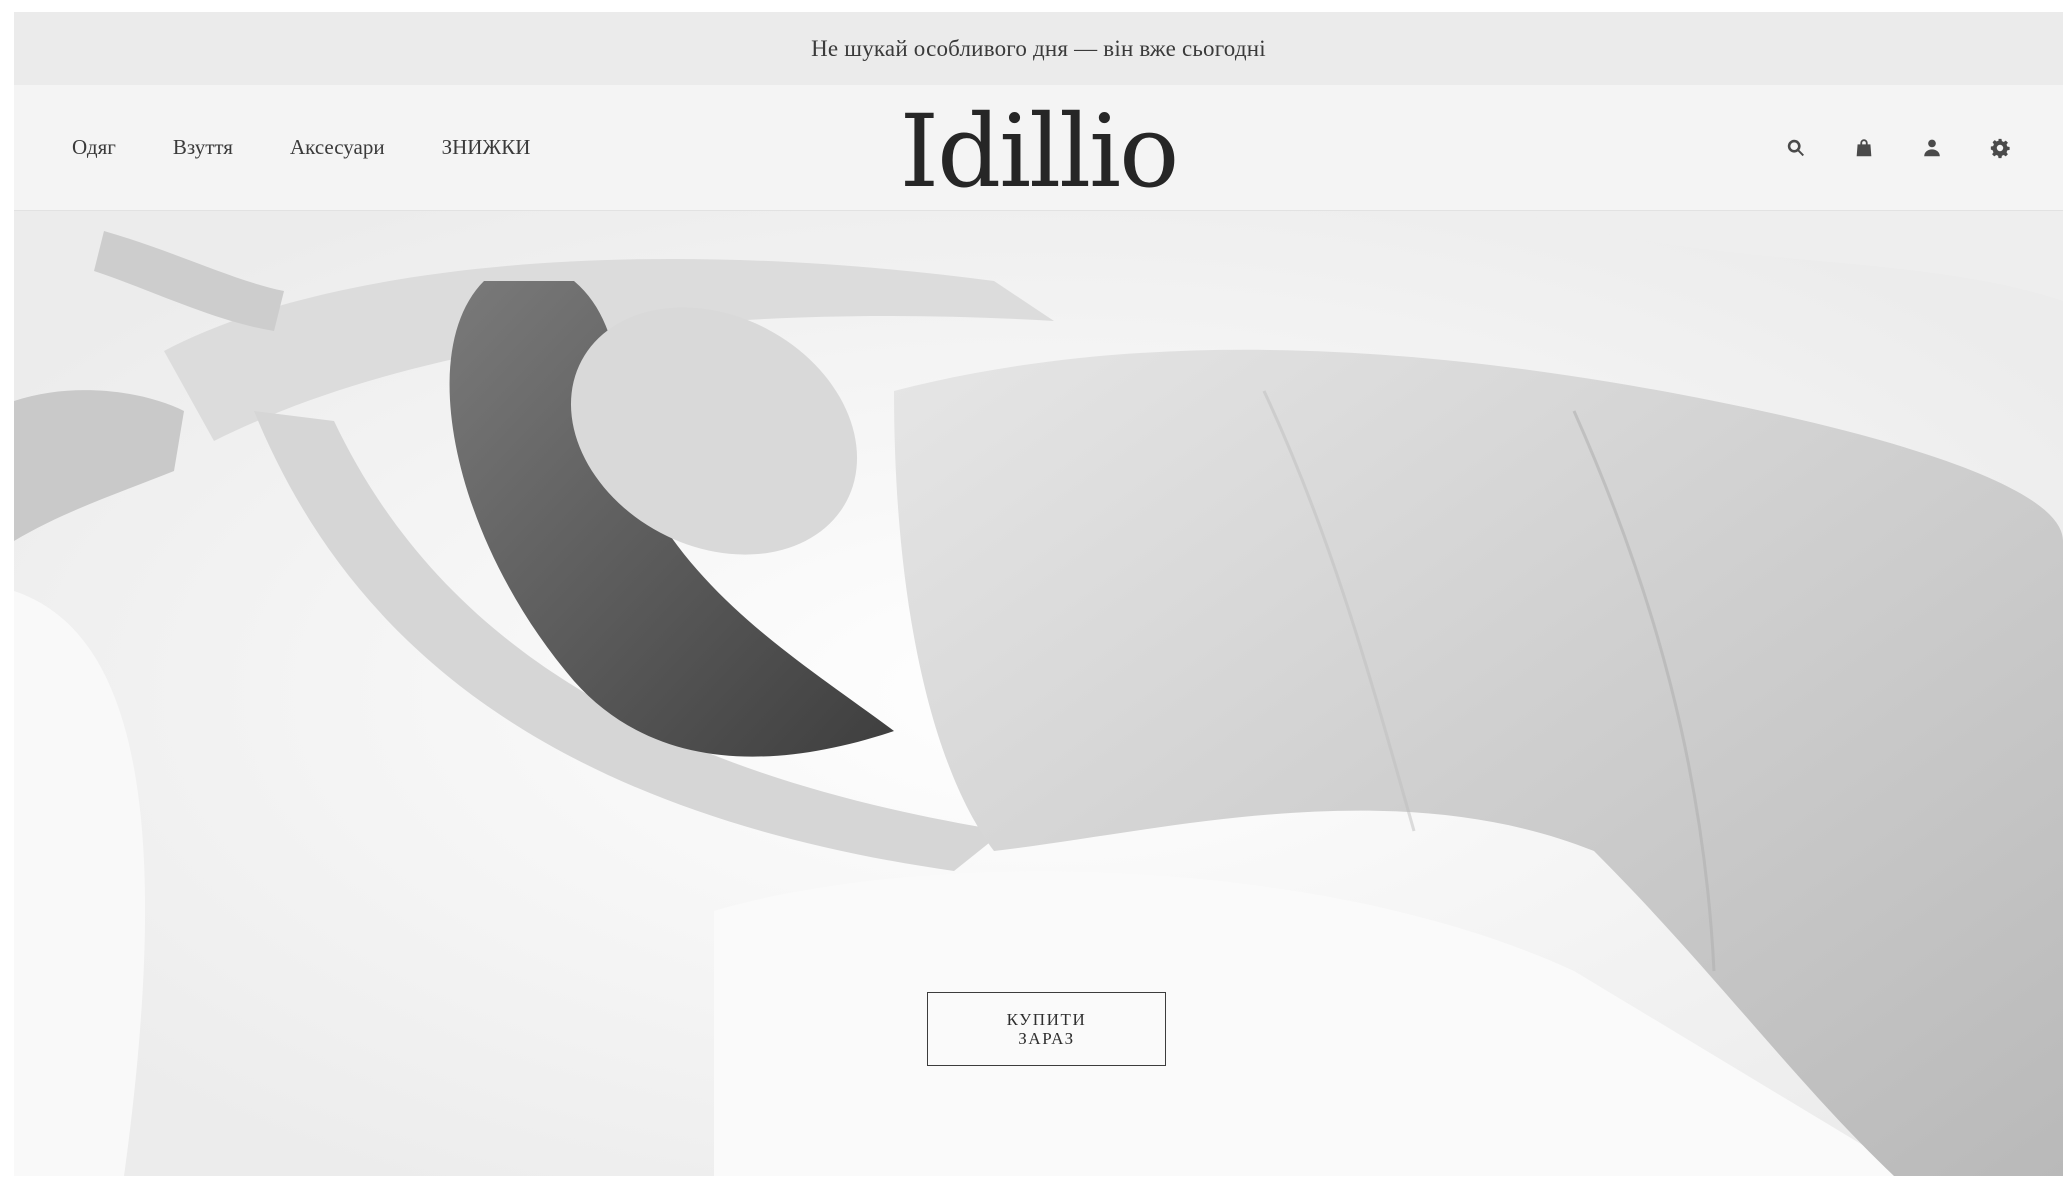 The image size is (2063, 1185). Describe the element at coordinates (1046, 1038) in the screenshot. I see `buy-now-label-line2: ЗАРАЗ` at that location.